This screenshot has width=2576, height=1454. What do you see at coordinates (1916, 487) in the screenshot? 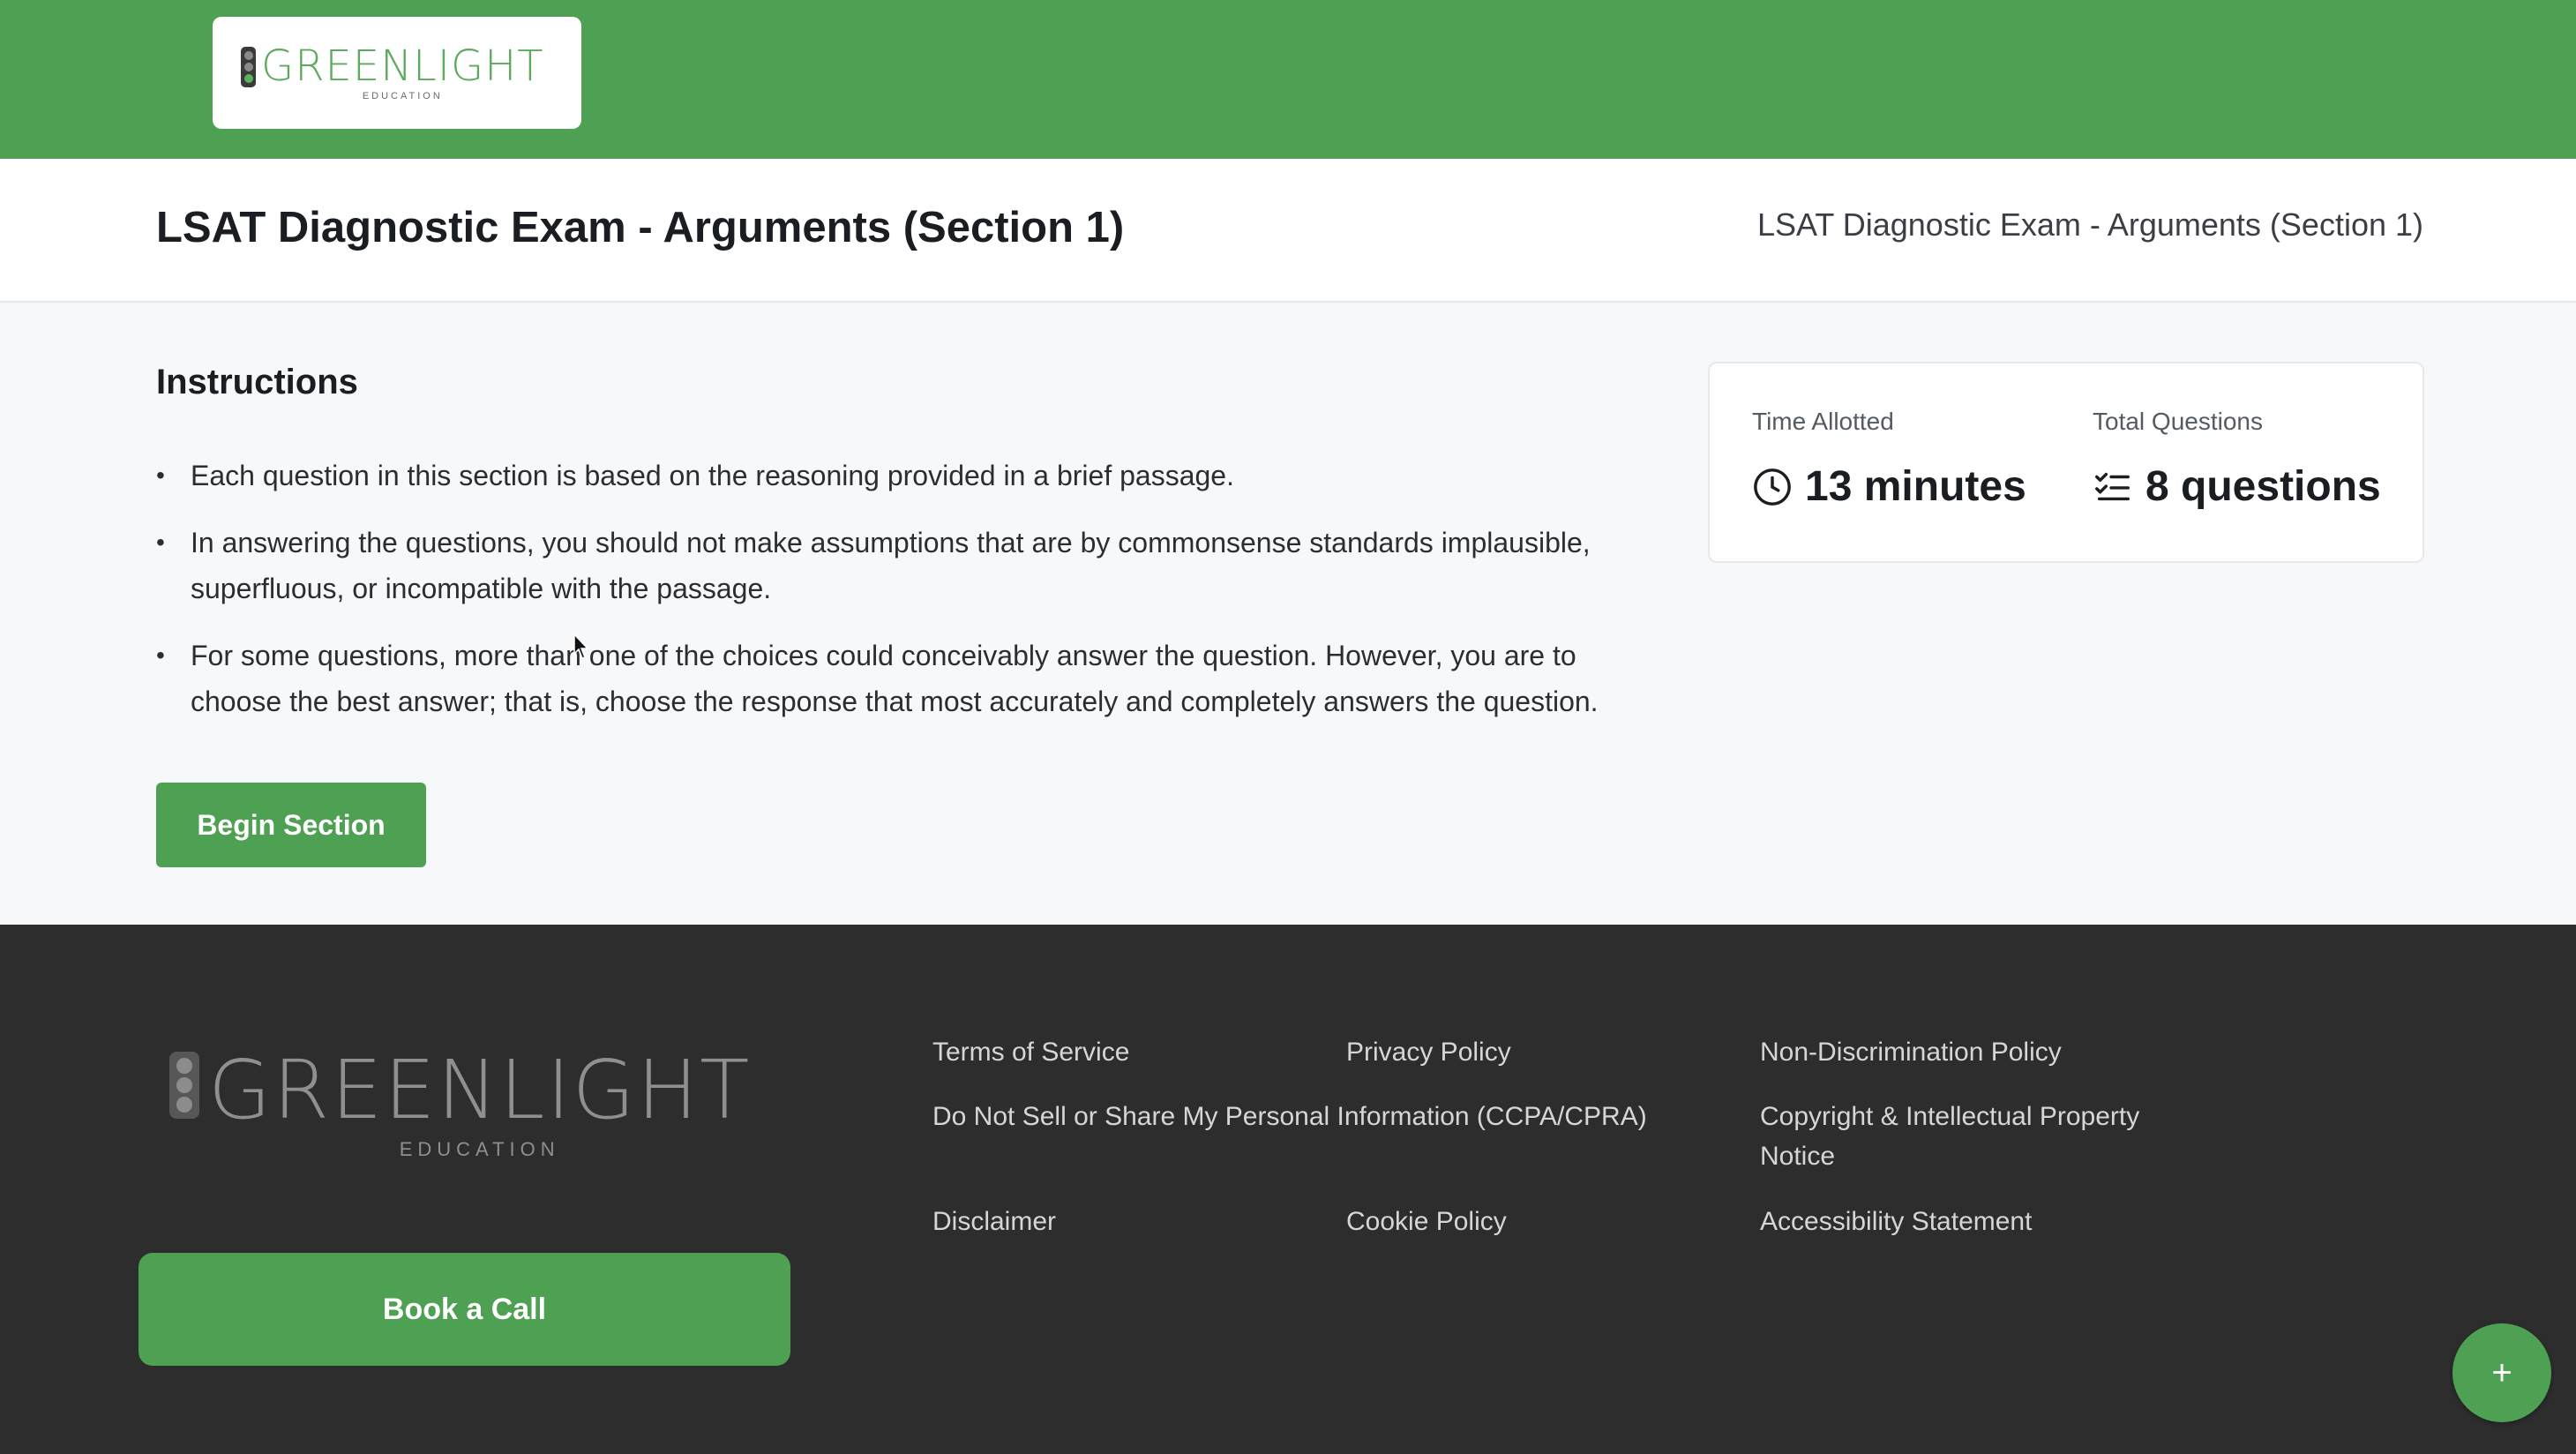
I see `time-allotted-value: 13 minutes` at bounding box center [1916, 487].